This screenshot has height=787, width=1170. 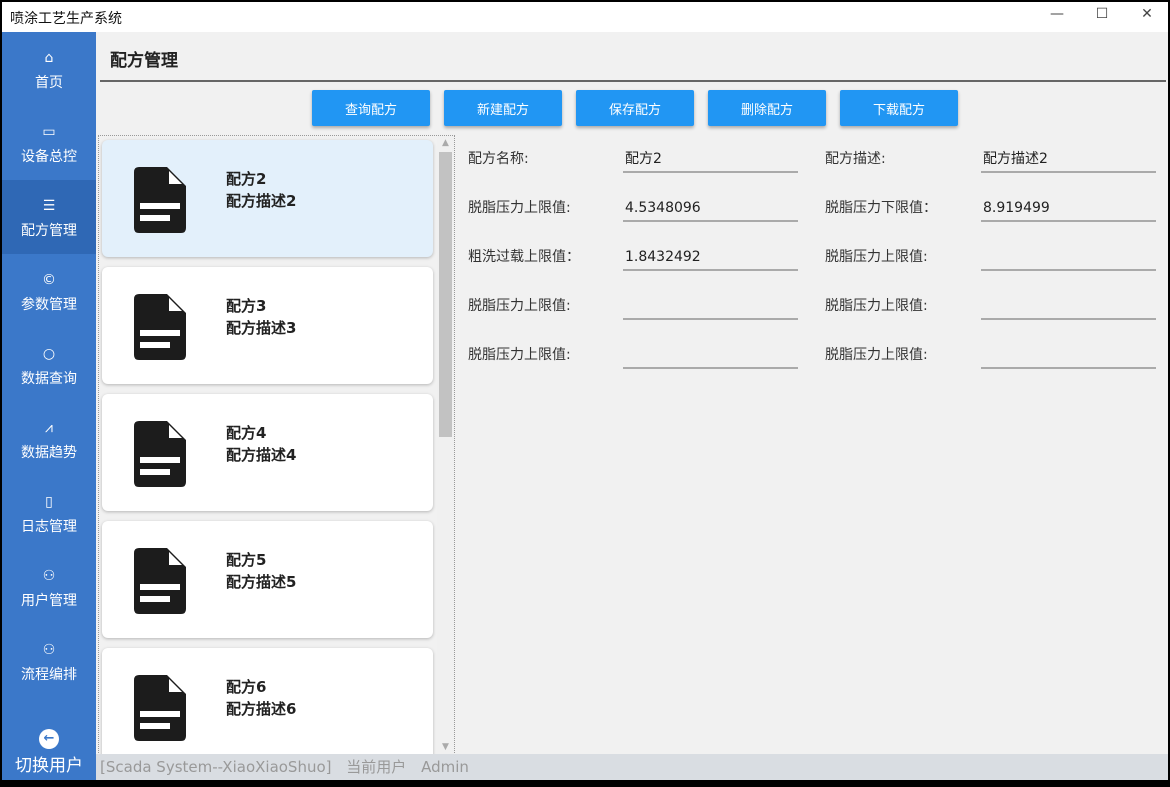 I want to click on sidebar-item-label: 设备总控, so click(x=49, y=157).